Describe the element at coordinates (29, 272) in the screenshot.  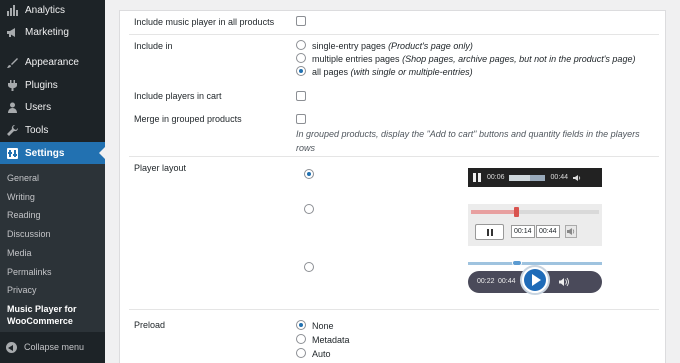
I see `submenu-item-permalinks: Permalinks` at that location.